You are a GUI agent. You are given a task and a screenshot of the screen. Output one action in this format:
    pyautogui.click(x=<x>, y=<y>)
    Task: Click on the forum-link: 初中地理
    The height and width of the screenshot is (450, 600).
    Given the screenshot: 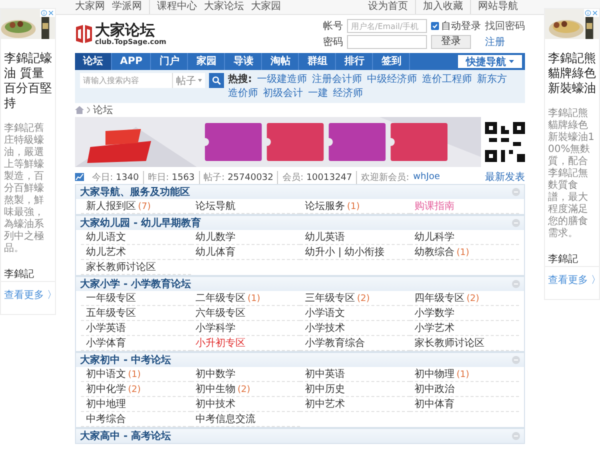 What is the action you would take?
    pyautogui.click(x=106, y=404)
    